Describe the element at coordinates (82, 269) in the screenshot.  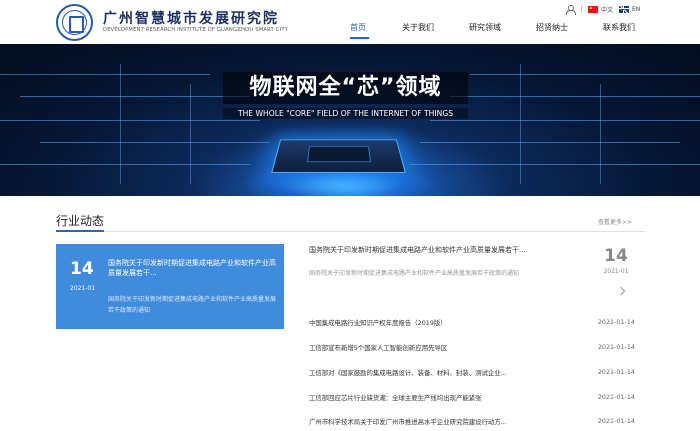
I see `featured-day: 14` at that location.